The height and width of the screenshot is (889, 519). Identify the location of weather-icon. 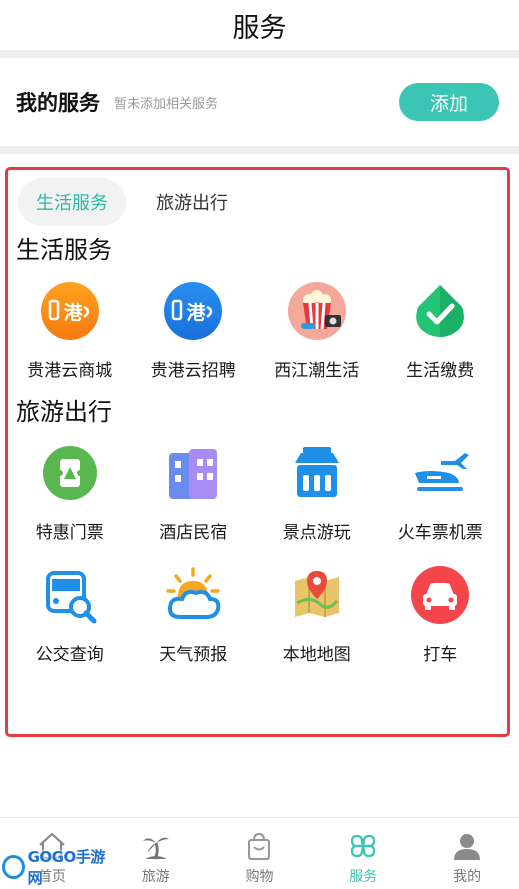
(193, 595).